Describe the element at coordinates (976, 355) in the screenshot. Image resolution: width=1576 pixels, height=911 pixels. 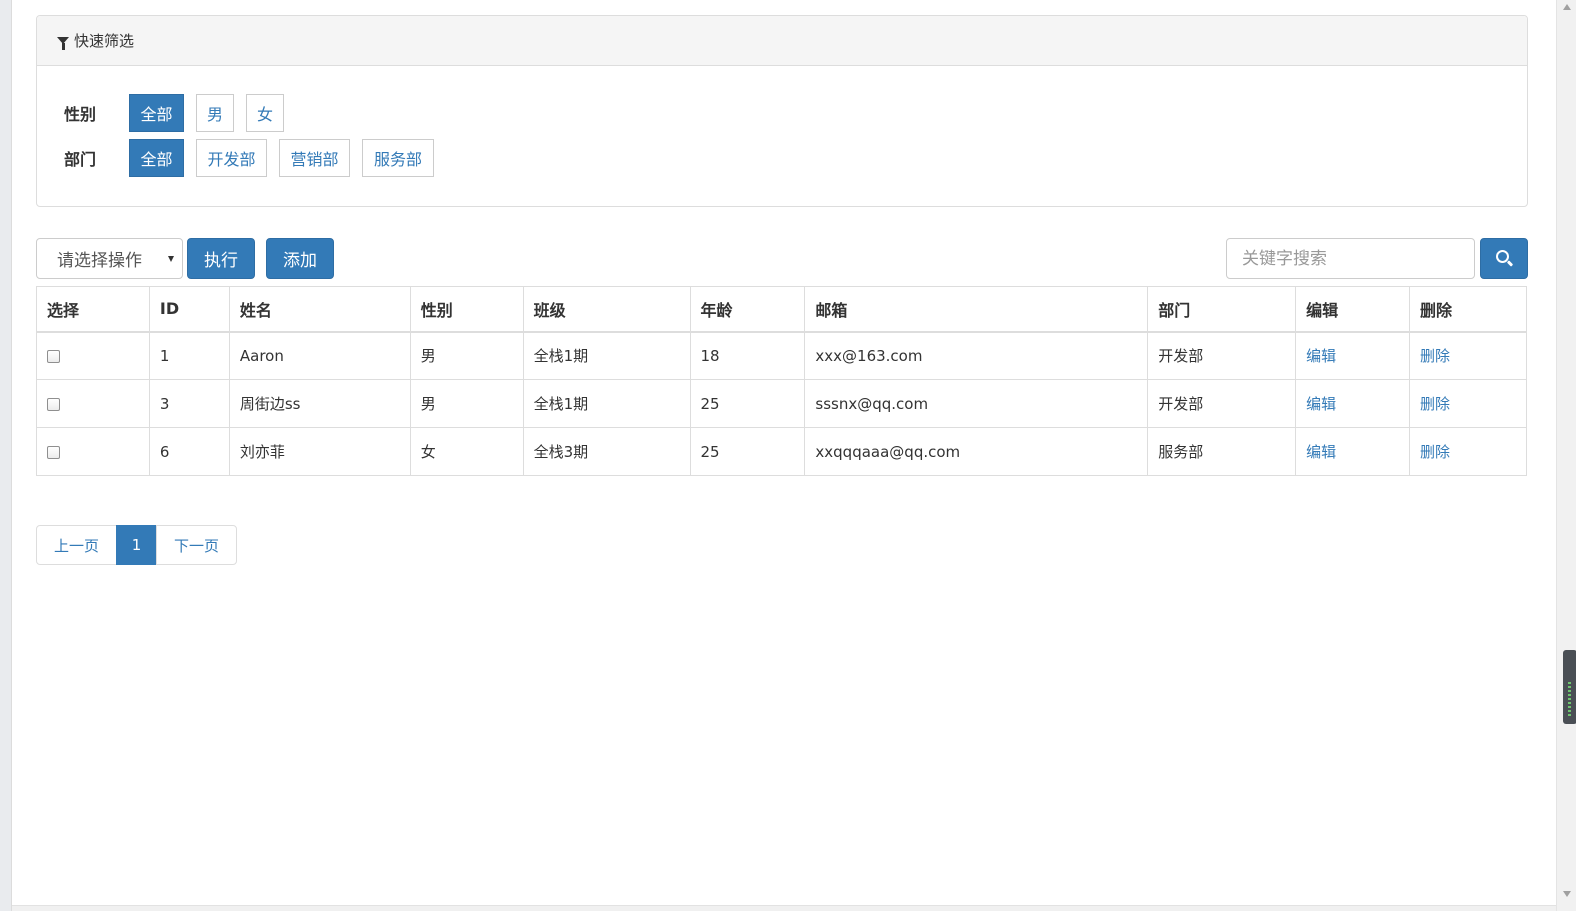
I see `cell-email: xxx@163.com` at that location.